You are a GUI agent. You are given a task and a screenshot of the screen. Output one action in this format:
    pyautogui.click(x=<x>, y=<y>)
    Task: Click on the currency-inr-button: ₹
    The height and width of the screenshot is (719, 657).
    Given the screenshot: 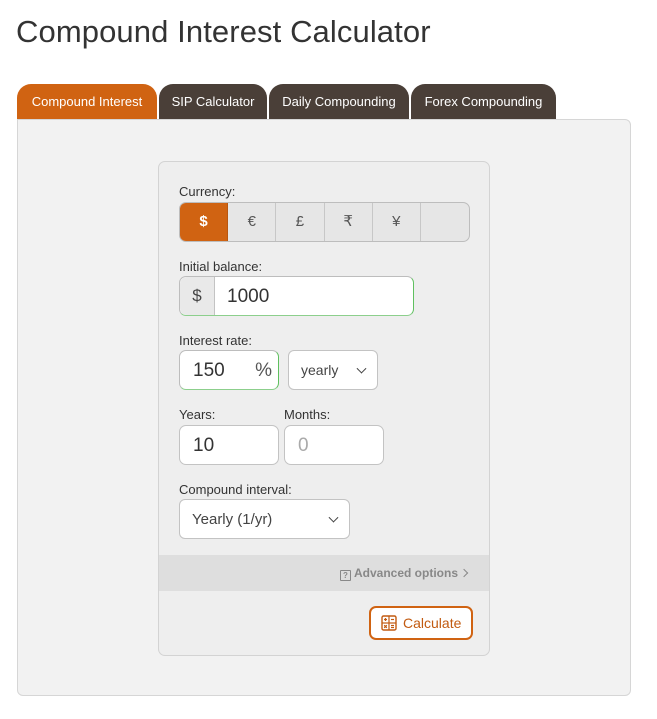 What is the action you would take?
    pyautogui.click(x=349, y=222)
    